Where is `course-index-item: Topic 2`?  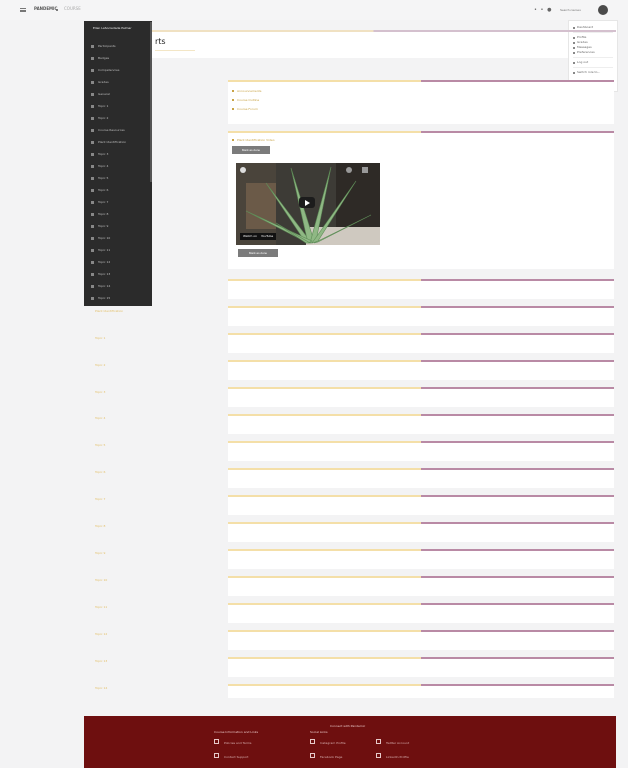
course-index-item: Topic 2 is located at coordinates (100, 365).